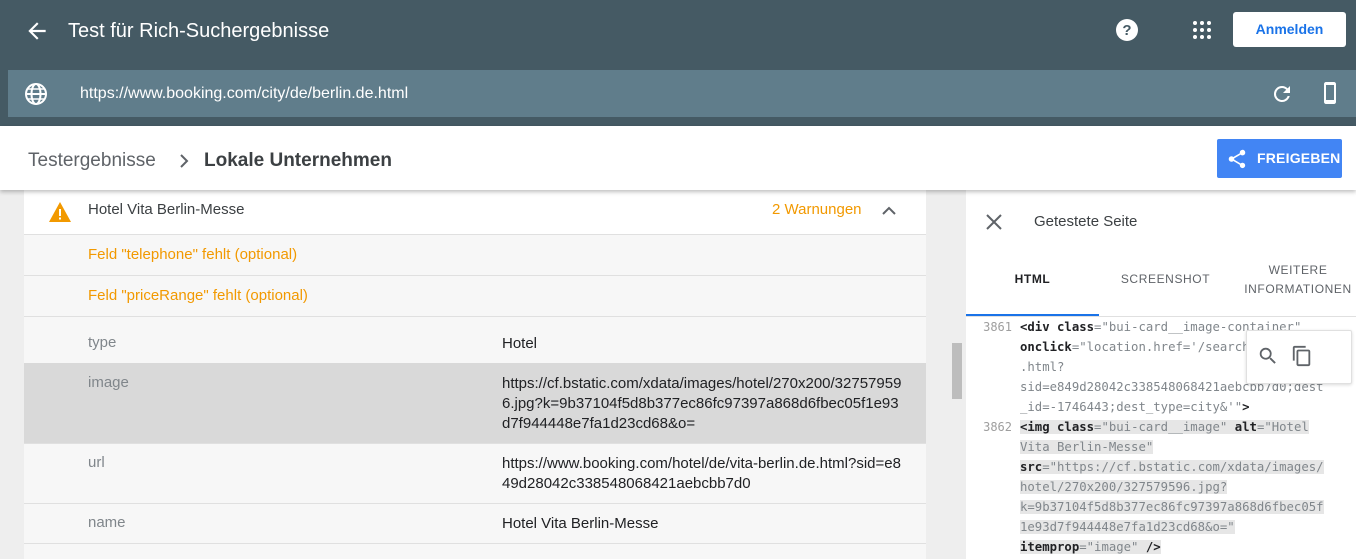 The height and width of the screenshot is (559, 1356). I want to click on code-line: 1e93d7f944448e7fa1d23cd68&o=", so click(1127, 527).